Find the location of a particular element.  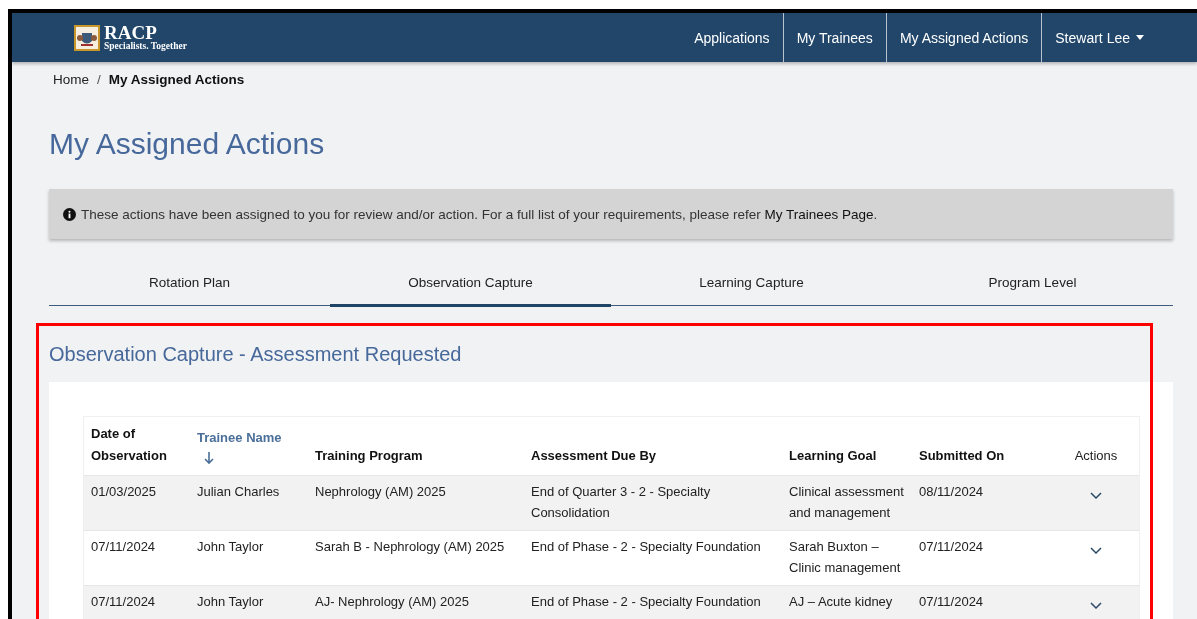

breadcrumb-link: Home is located at coordinates (71, 79).